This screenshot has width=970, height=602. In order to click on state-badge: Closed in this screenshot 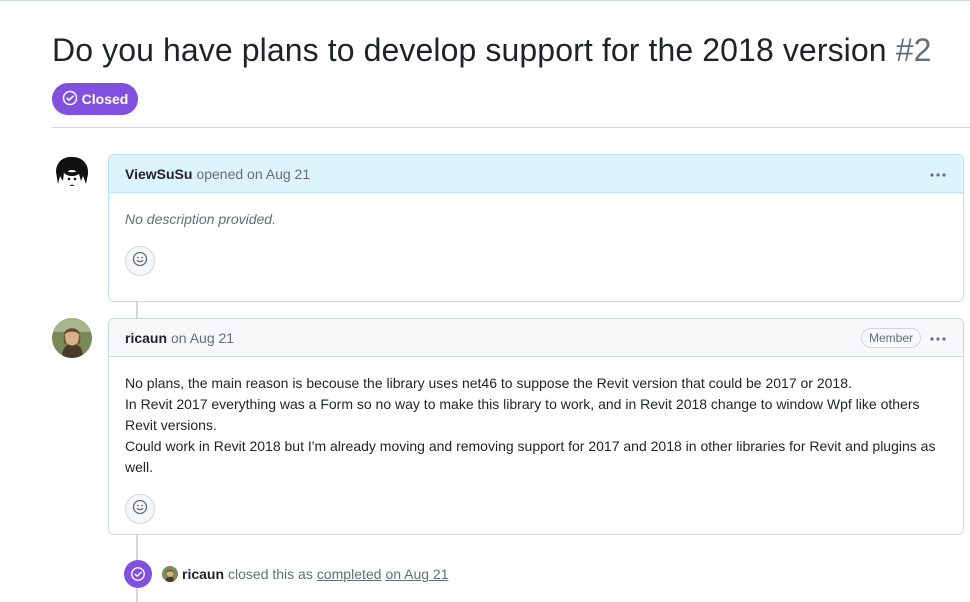, I will do `click(95, 99)`.